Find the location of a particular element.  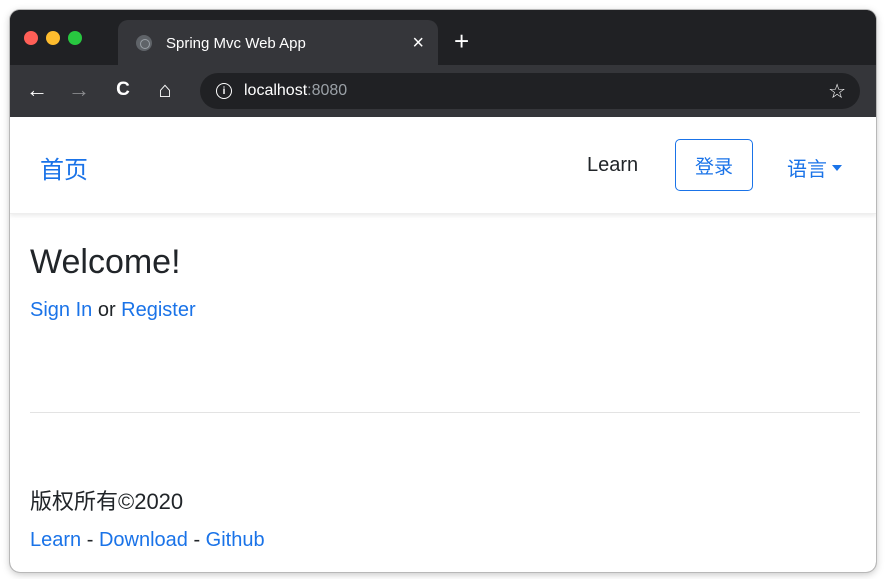

url-text: localhost:8080 is located at coordinates (536, 91).